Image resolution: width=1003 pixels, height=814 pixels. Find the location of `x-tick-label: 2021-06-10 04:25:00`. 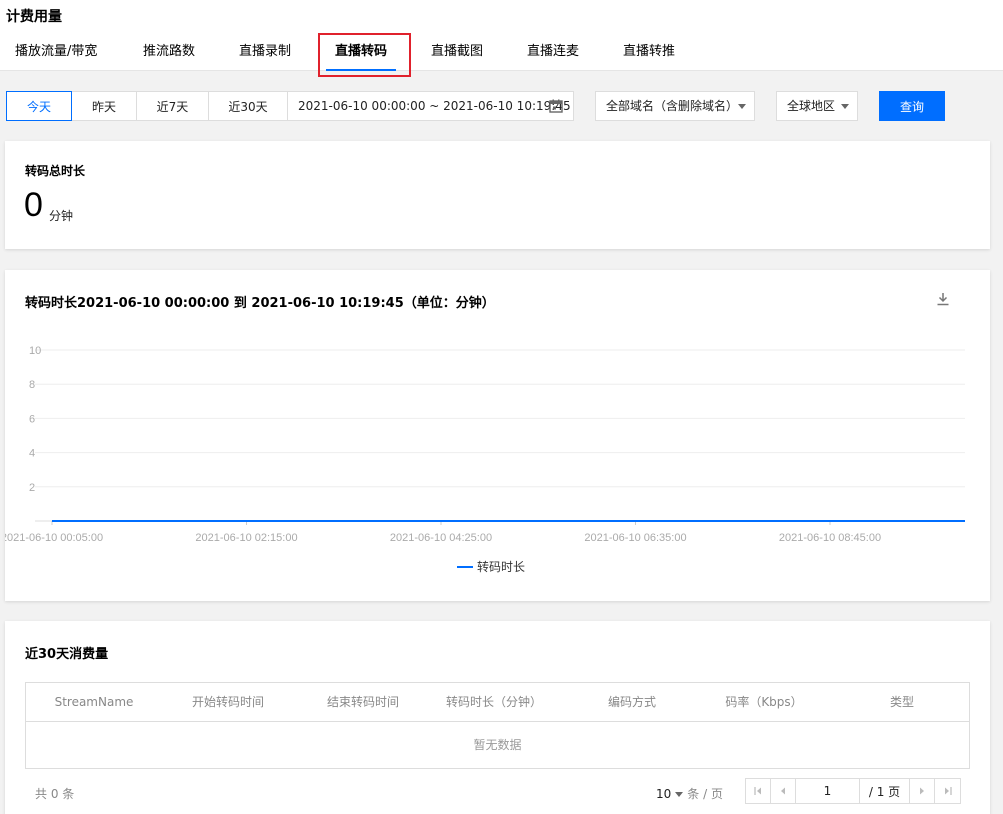

x-tick-label: 2021-06-10 04:25:00 is located at coordinates (441, 538).